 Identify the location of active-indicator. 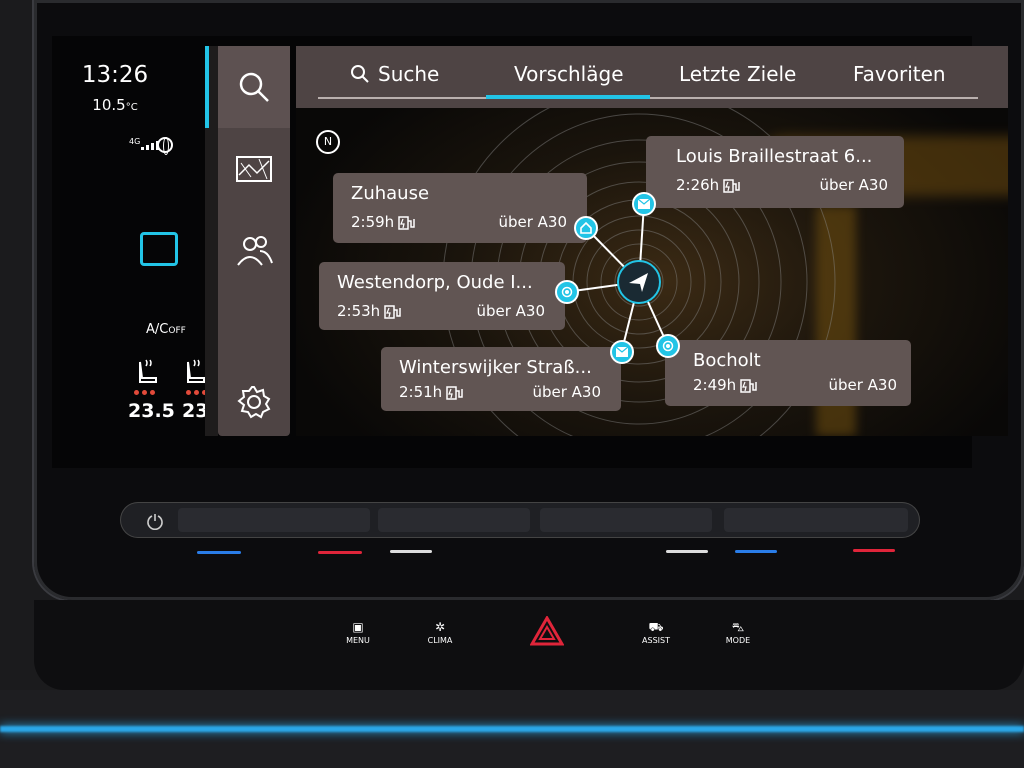
(207, 87).